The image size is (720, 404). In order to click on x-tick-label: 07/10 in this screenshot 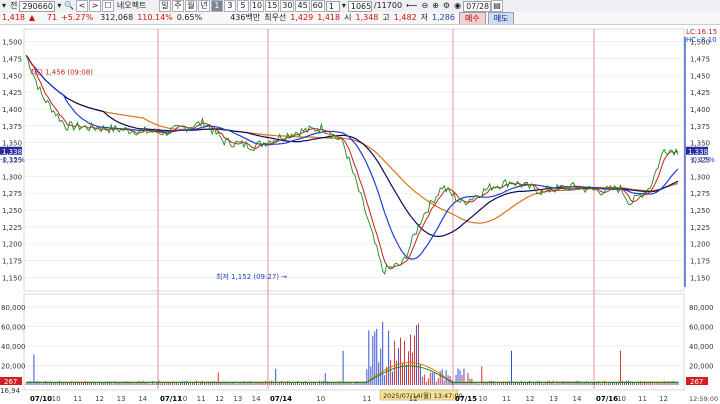, I will do `click(41, 399)`.